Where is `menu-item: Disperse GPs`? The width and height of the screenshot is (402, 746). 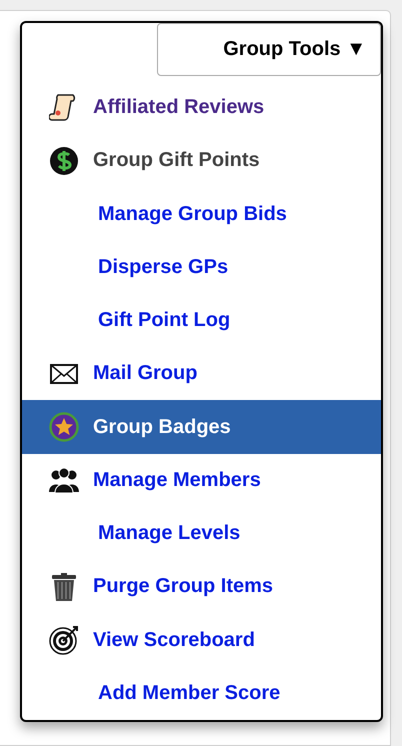
menu-item: Disperse GPs is located at coordinates (201, 267).